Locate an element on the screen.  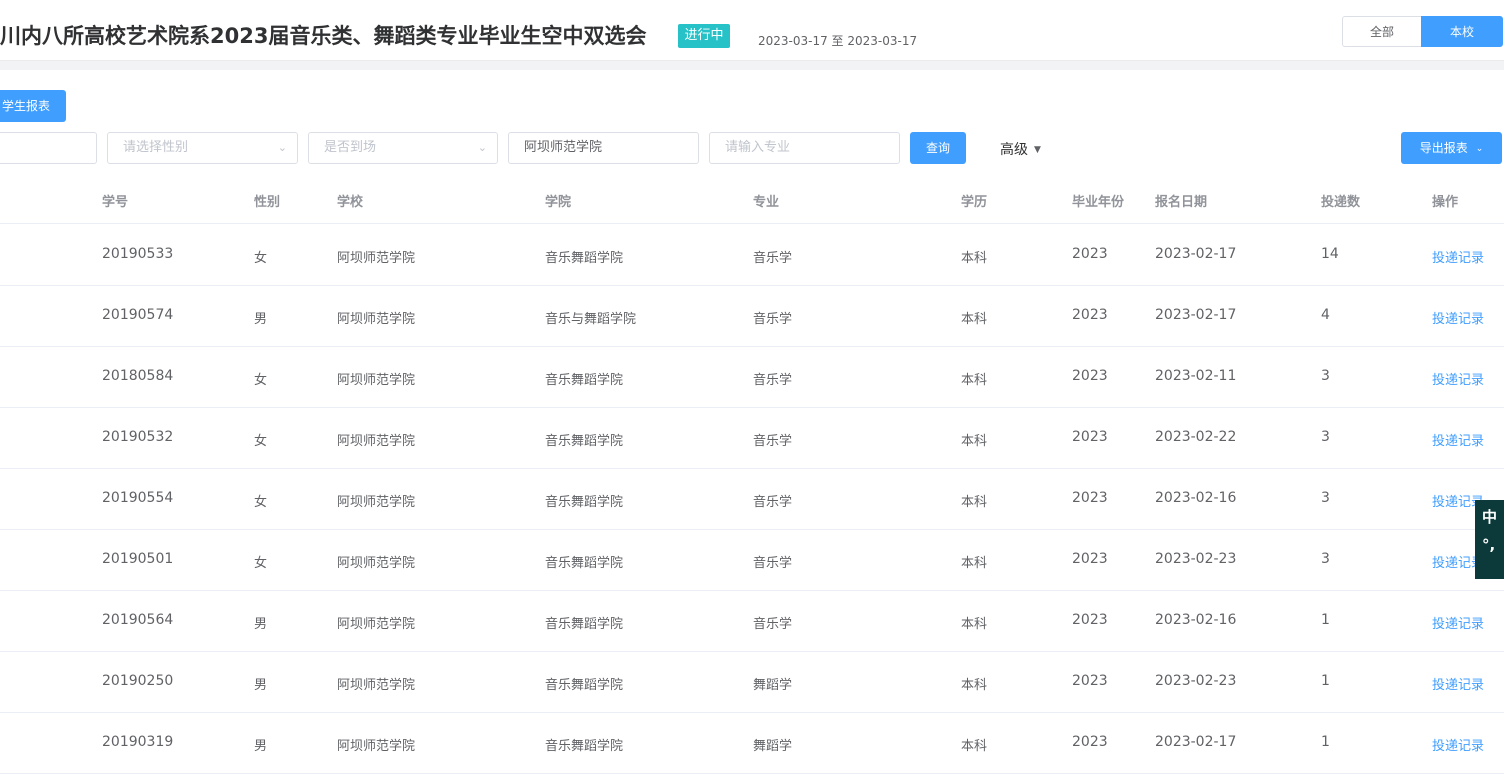
cell-id: 20190554 is located at coordinates (138, 498).